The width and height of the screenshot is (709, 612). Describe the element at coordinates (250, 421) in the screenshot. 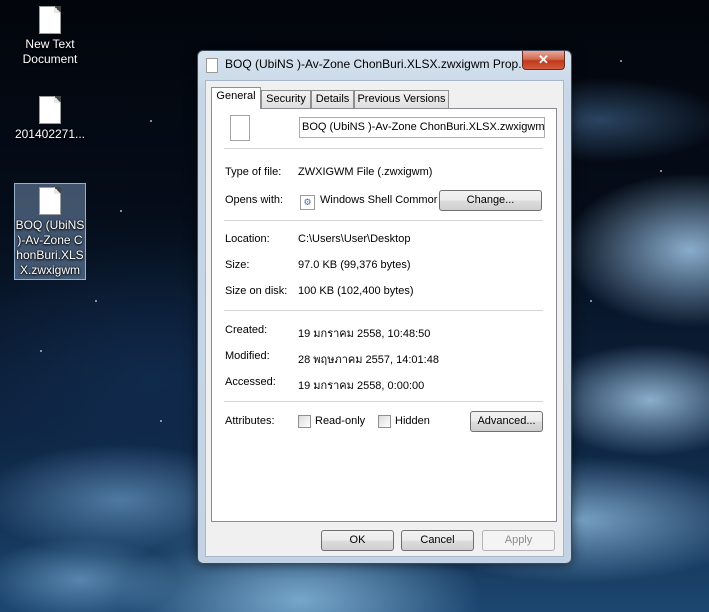

I see `attributes-label: Attributes:` at that location.